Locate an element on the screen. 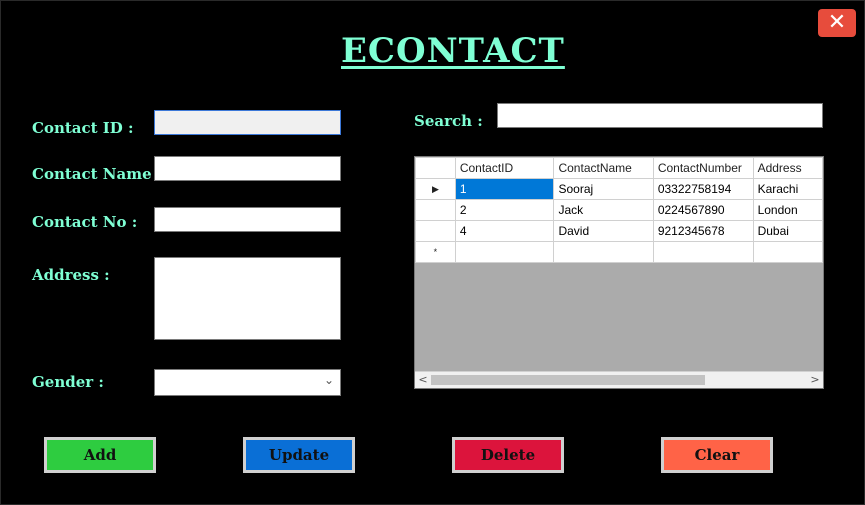 The height and width of the screenshot is (505, 865). table-cell: London is located at coordinates (787, 210).